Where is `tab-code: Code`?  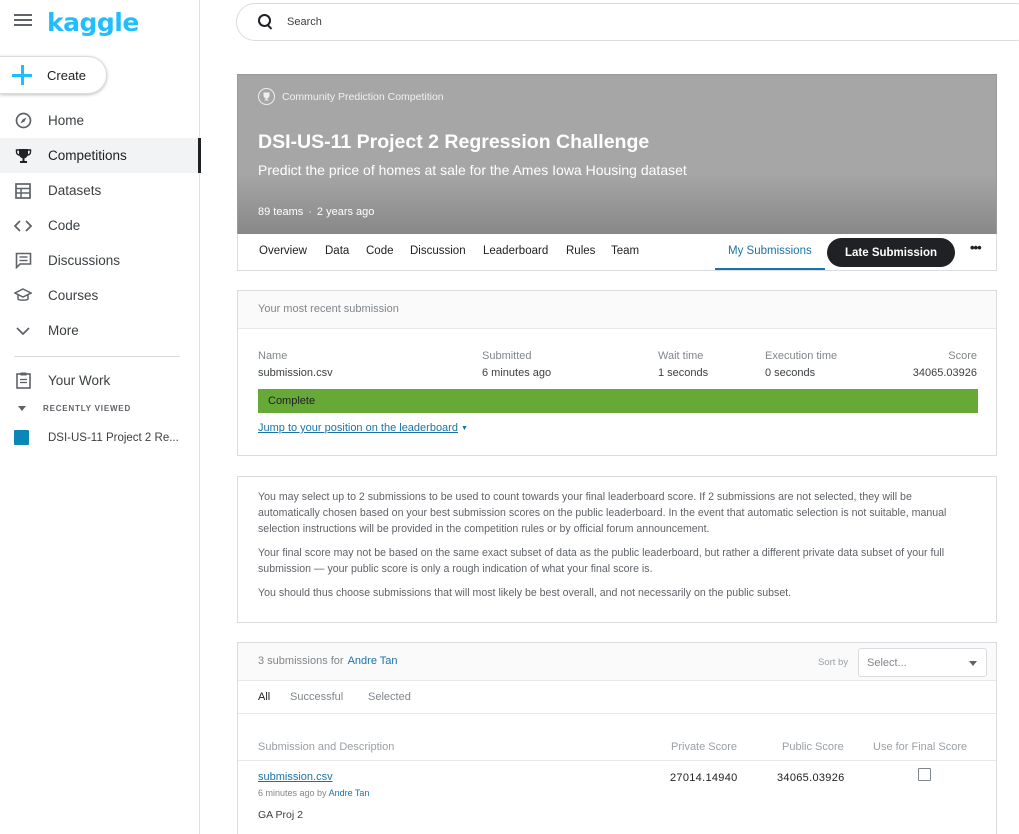 tab-code: Code is located at coordinates (380, 252).